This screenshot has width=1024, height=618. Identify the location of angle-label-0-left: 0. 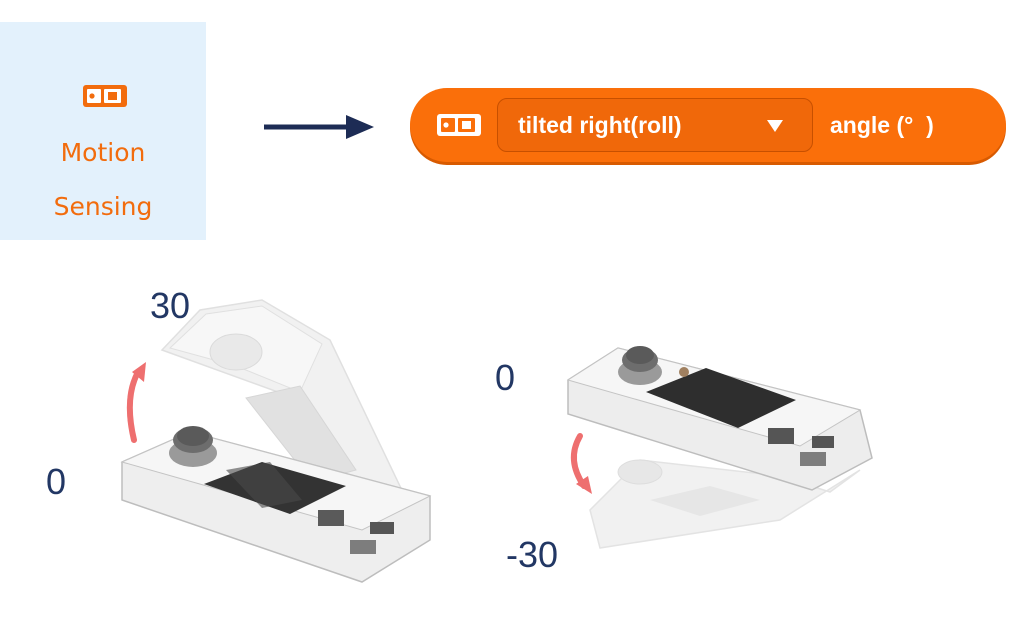
(56, 481).